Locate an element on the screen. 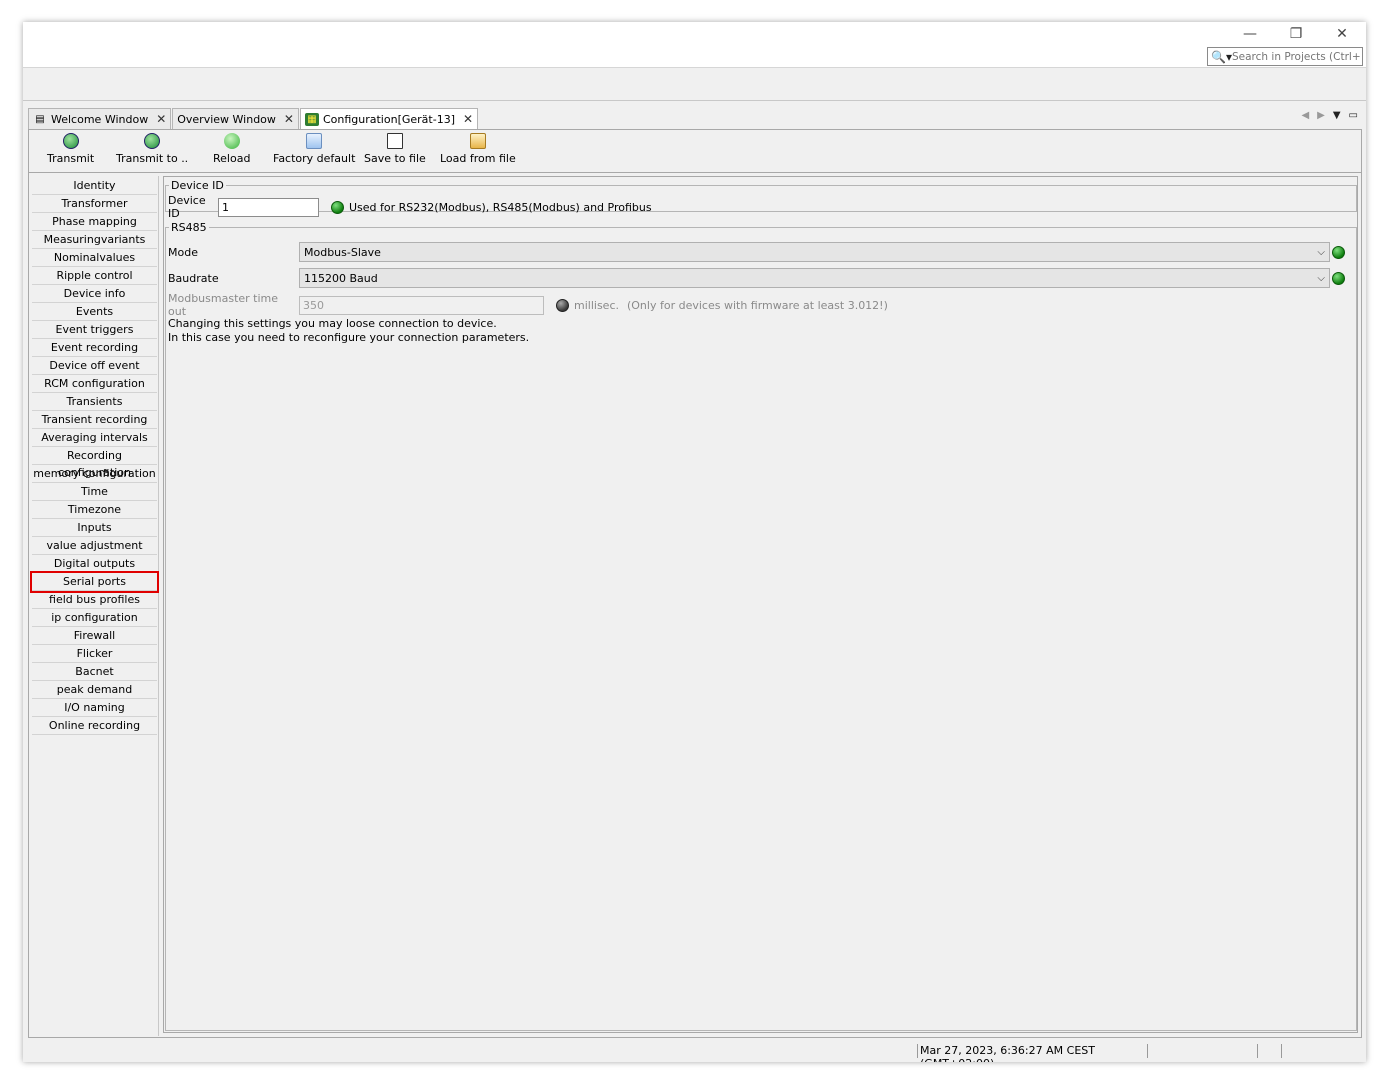 The height and width of the screenshot is (1086, 1394). transmit-to-button: Transmit to .. is located at coordinates (152, 149).